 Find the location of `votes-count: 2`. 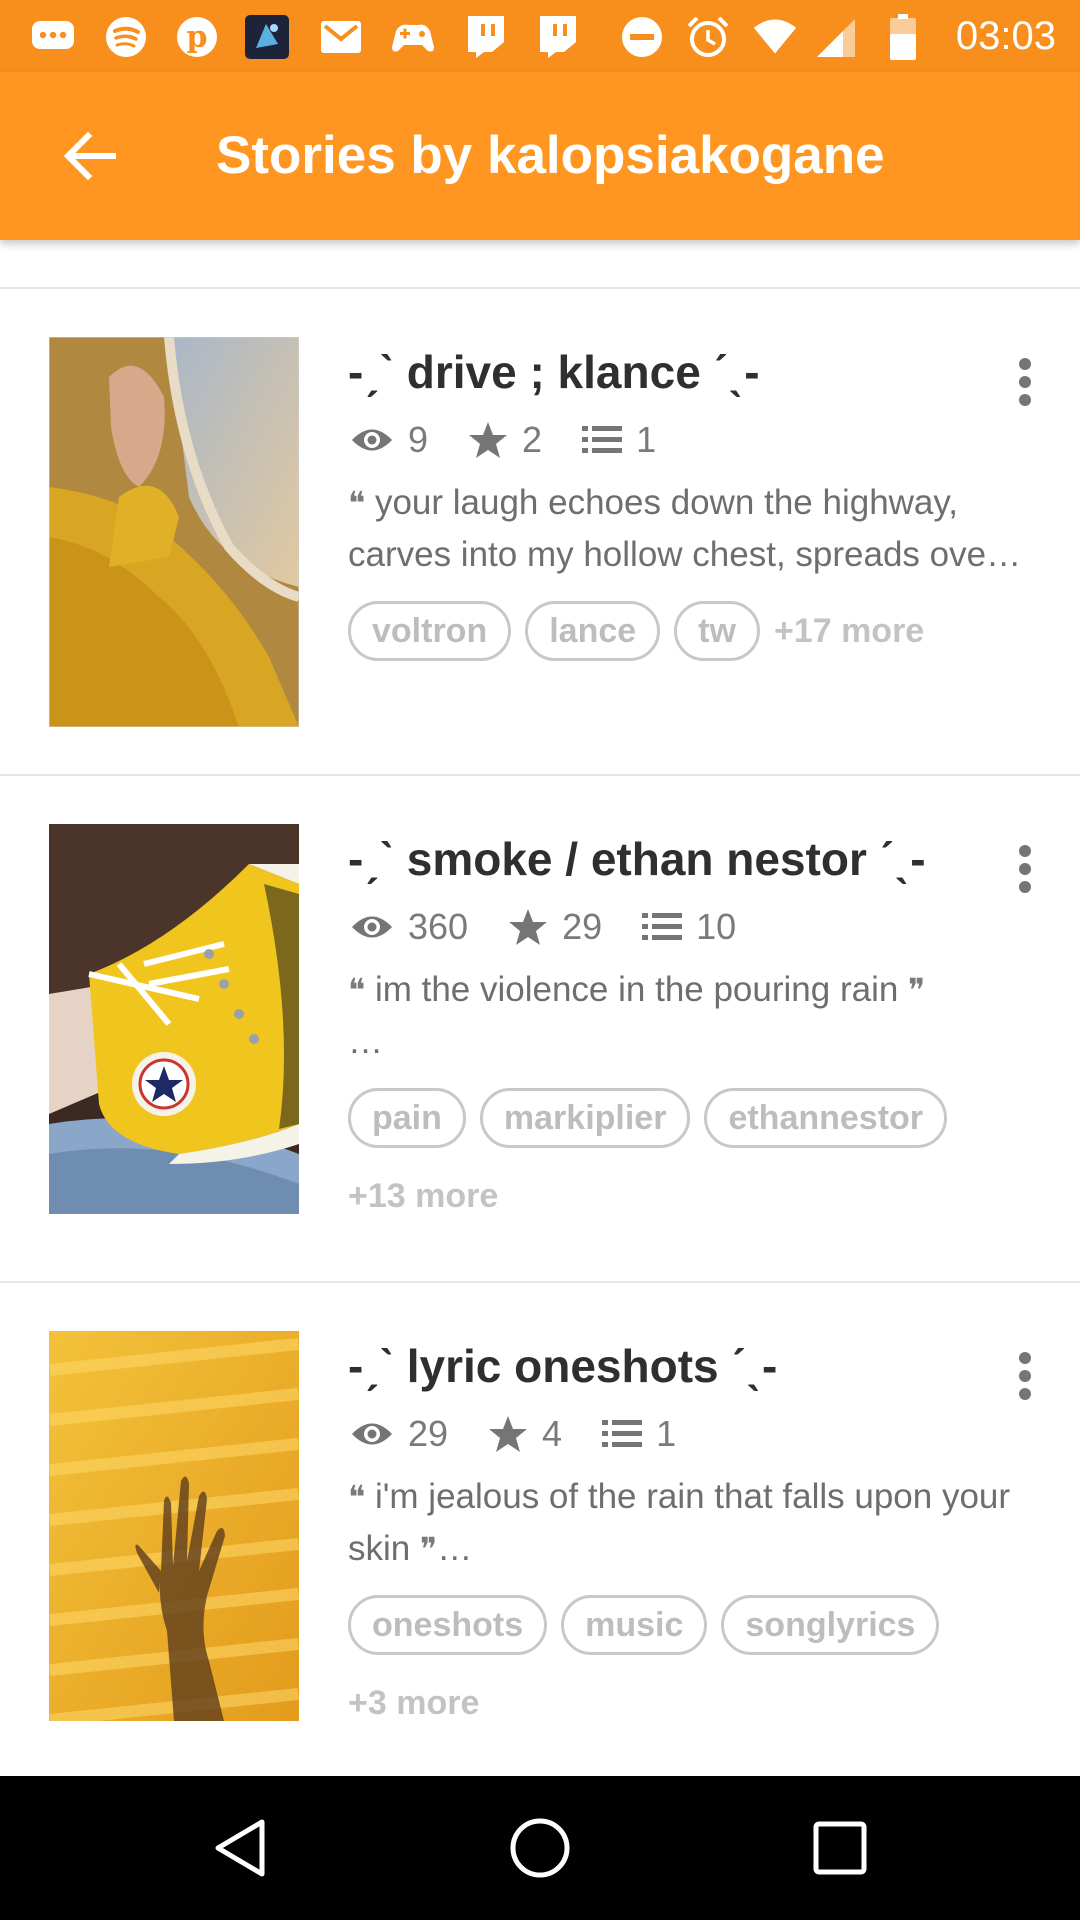

votes-count: 2 is located at coordinates (532, 439).